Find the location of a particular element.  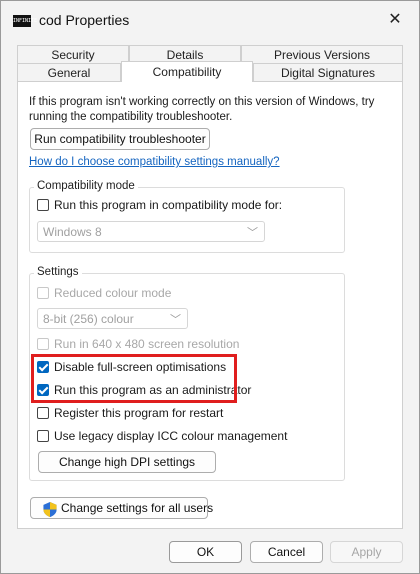

tab-digital-signatures: Digital Signatures is located at coordinates (328, 72).